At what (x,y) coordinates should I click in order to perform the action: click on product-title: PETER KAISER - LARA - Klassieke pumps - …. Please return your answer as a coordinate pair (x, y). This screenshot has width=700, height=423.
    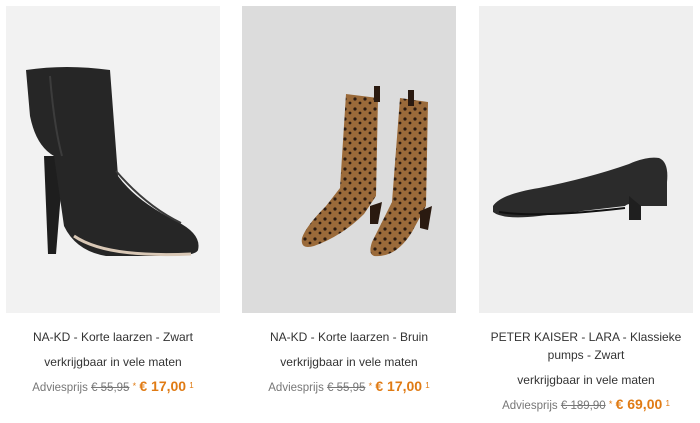
    Looking at the image, I should click on (586, 346).